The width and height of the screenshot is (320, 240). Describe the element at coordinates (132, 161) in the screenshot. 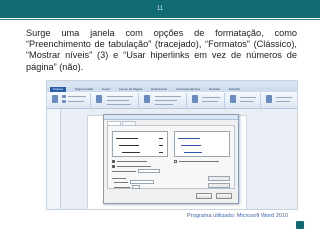

I see `show-page-numbers-label` at that location.